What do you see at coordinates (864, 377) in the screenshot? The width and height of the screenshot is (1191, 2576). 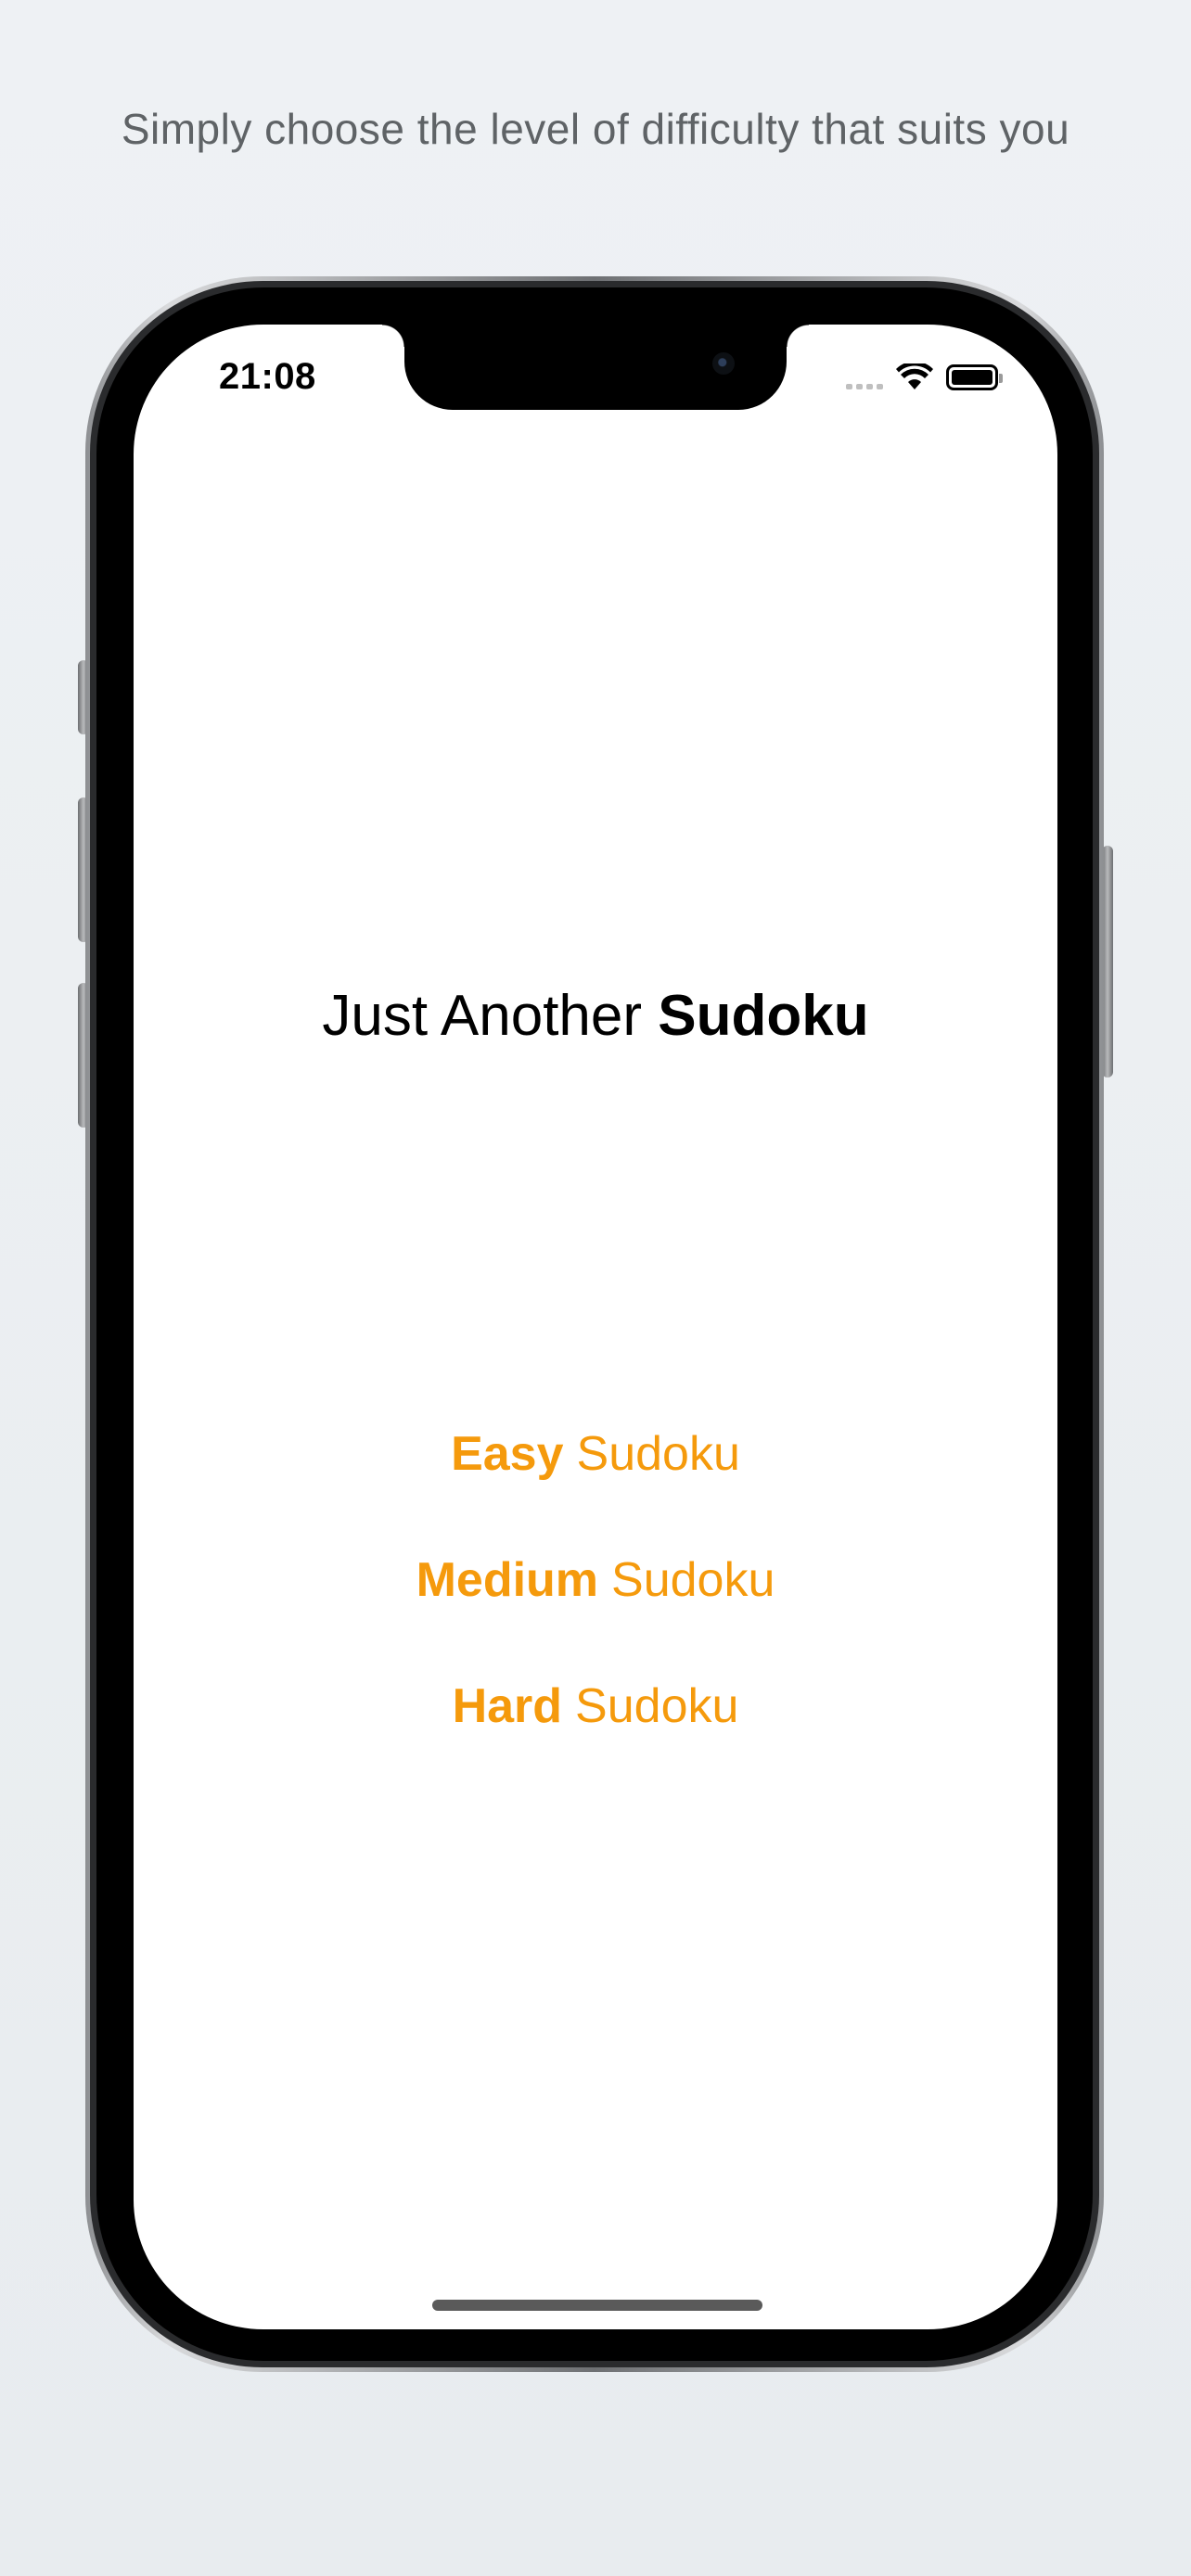 I see `cellular-signal-icon` at bounding box center [864, 377].